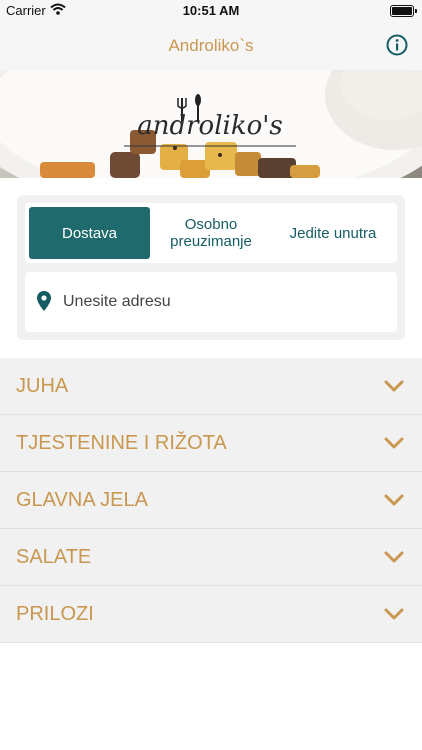 This screenshot has height=750, width=422. What do you see at coordinates (211, 557) in the screenshot?
I see `category-salate: SALATE` at bounding box center [211, 557].